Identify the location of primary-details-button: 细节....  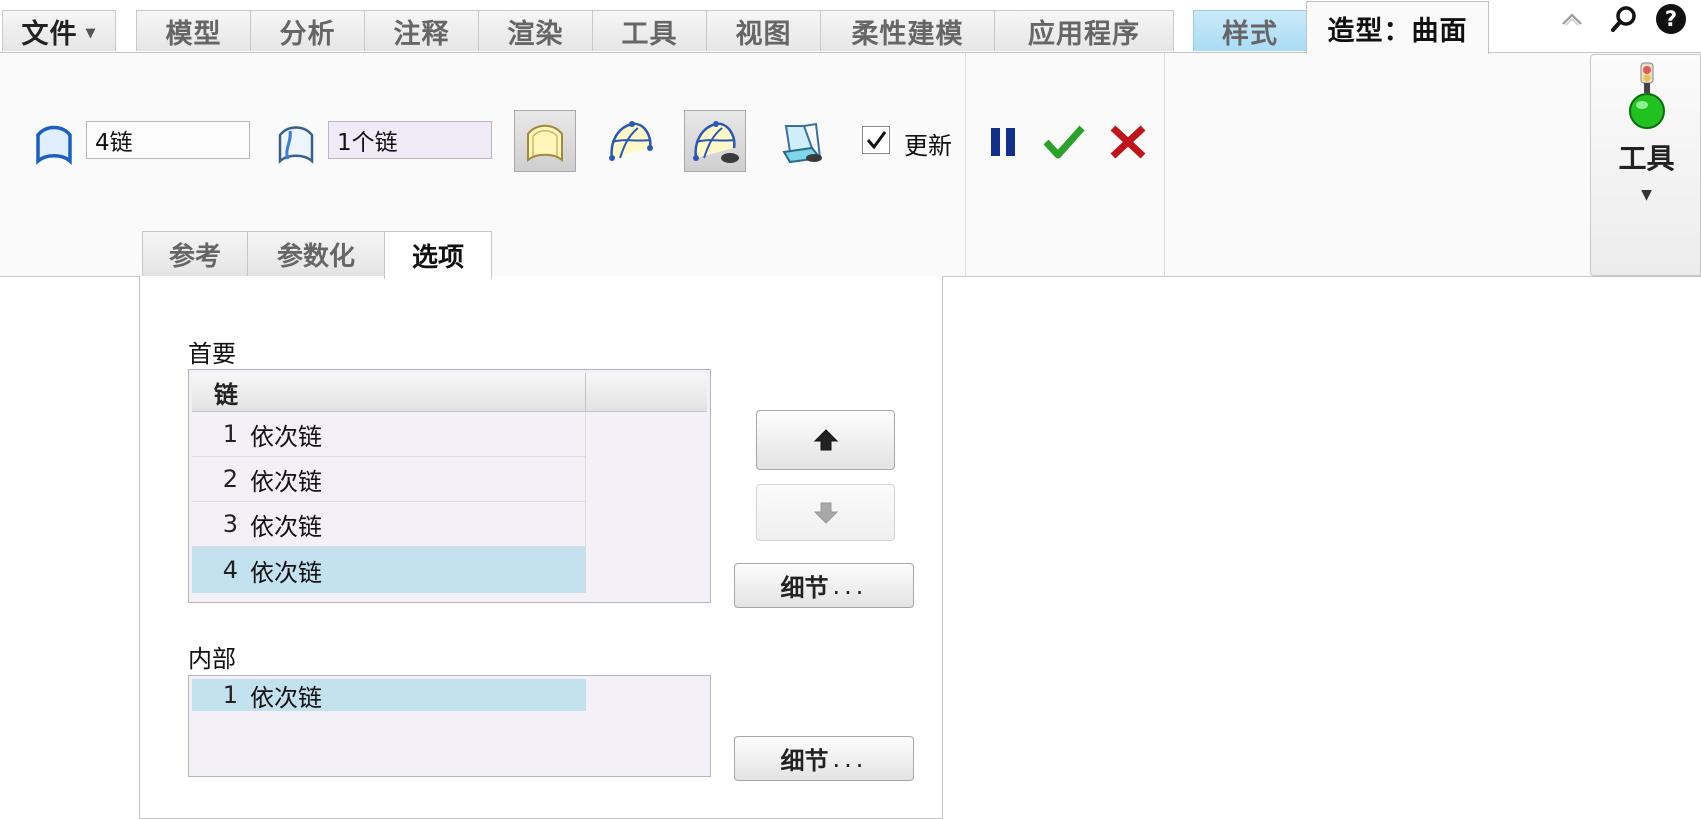
(824, 585).